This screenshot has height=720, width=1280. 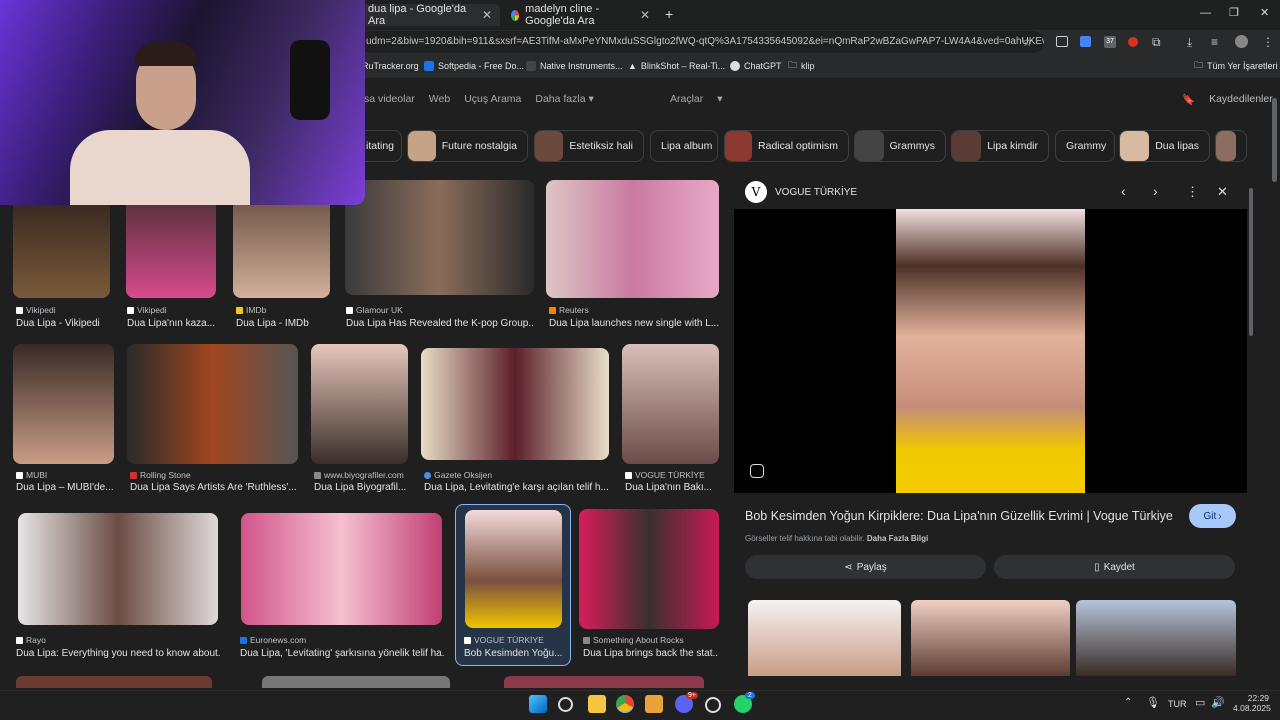 What do you see at coordinates (1236, 66) in the screenshot?
I see `all-bookmarks: 🗀 Tüm Yer İşaretleri` at bounding box center [1236, 66].